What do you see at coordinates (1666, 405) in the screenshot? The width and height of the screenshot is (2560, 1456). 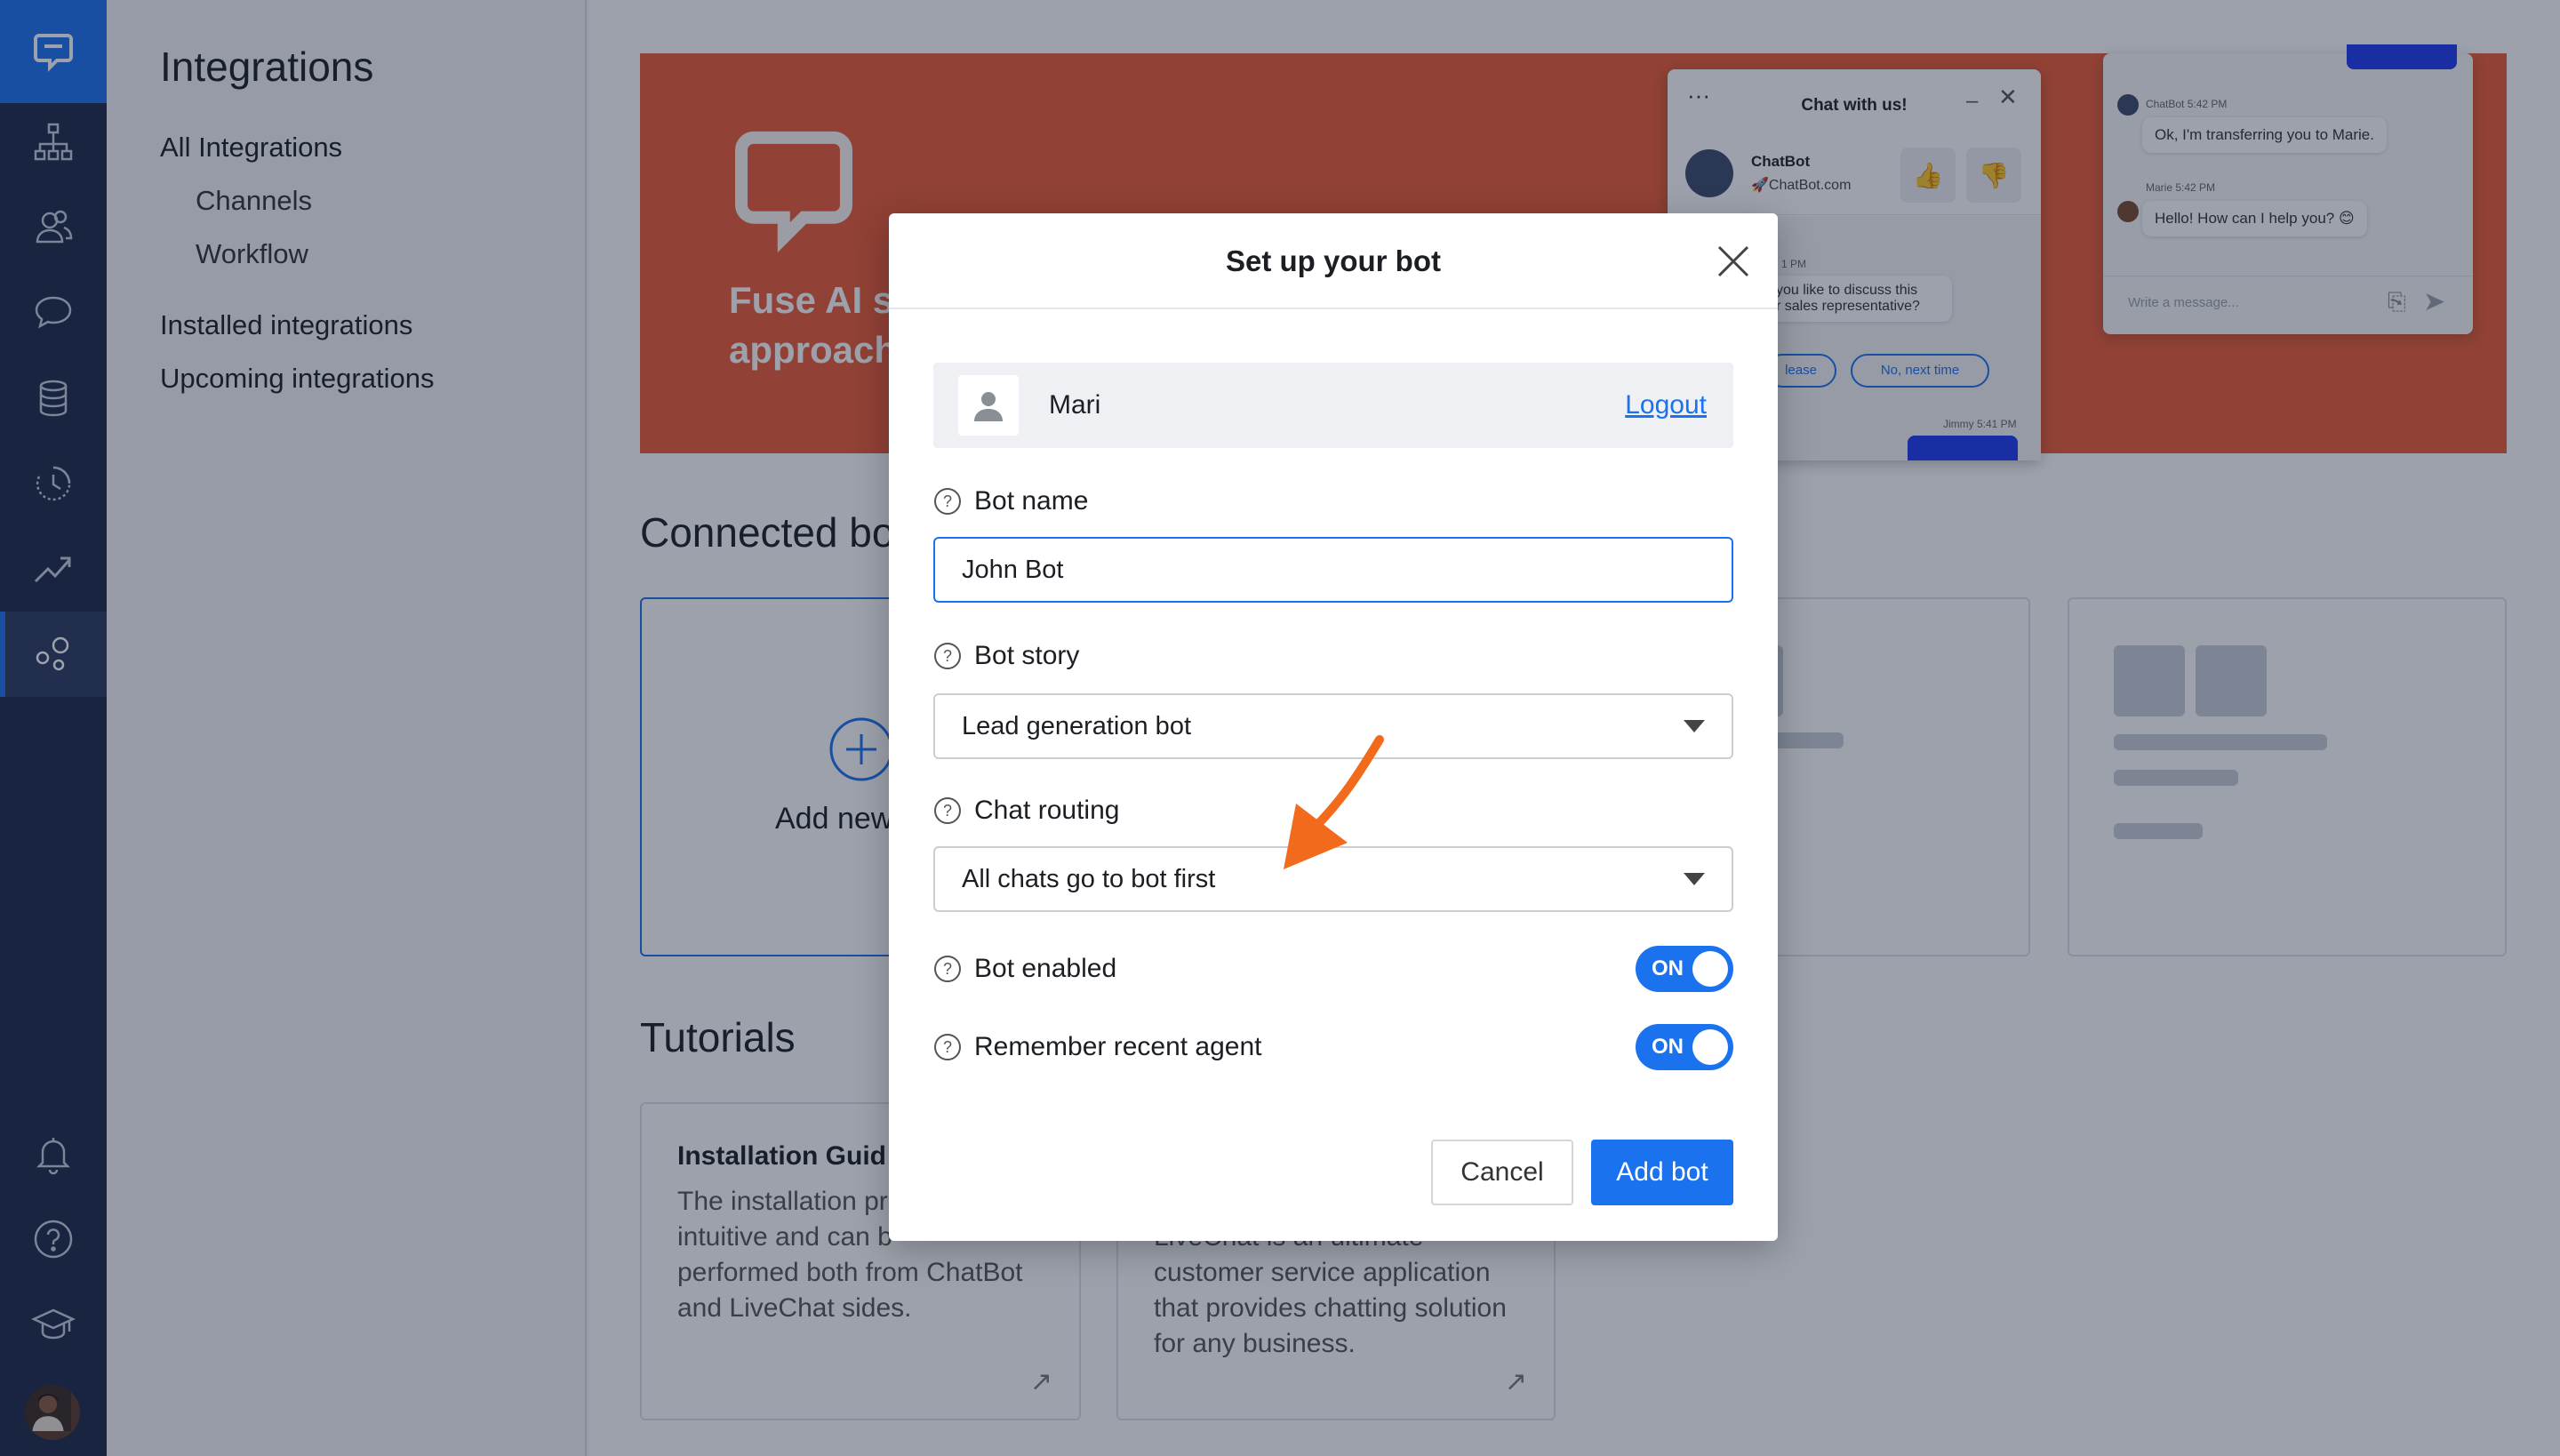 I see `logout-link: Logout` at bounding box center [1666, 405].